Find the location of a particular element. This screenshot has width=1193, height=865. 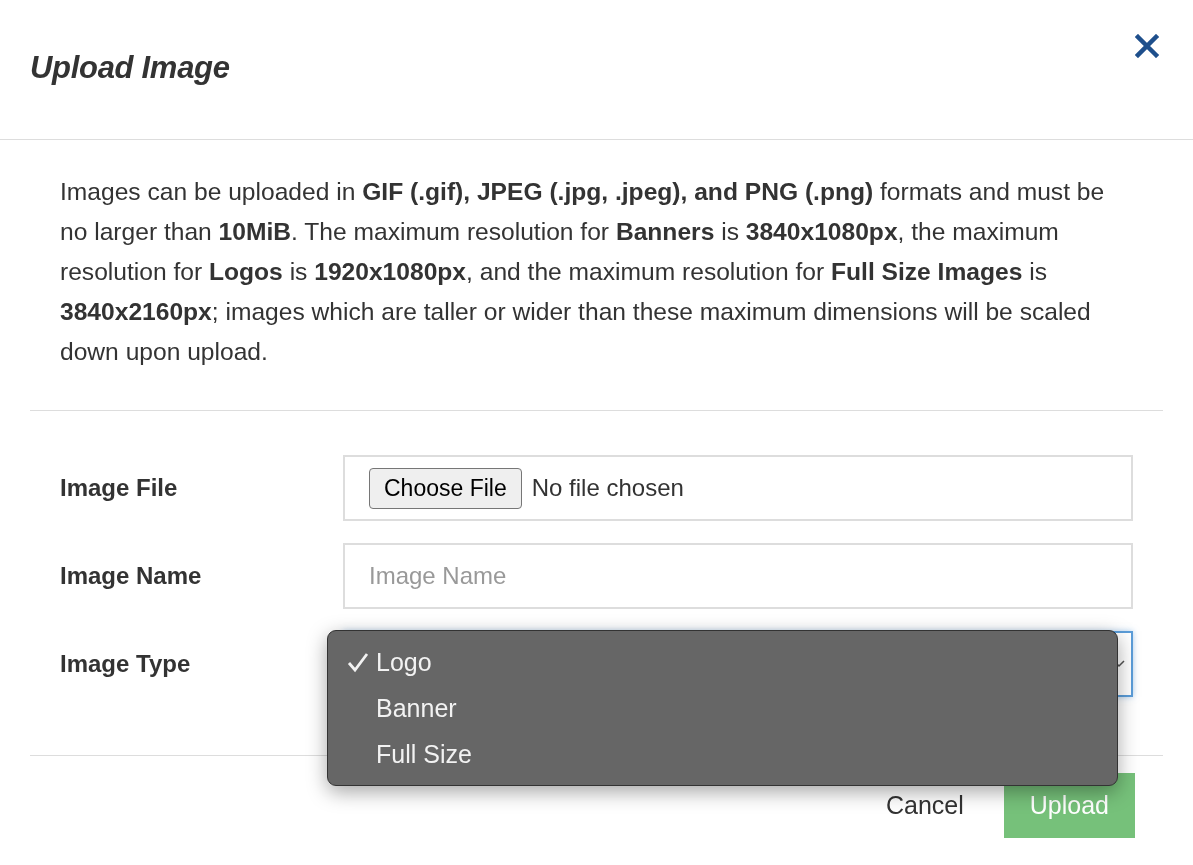

field-label: Image Name is located at coordinates (131, 576).